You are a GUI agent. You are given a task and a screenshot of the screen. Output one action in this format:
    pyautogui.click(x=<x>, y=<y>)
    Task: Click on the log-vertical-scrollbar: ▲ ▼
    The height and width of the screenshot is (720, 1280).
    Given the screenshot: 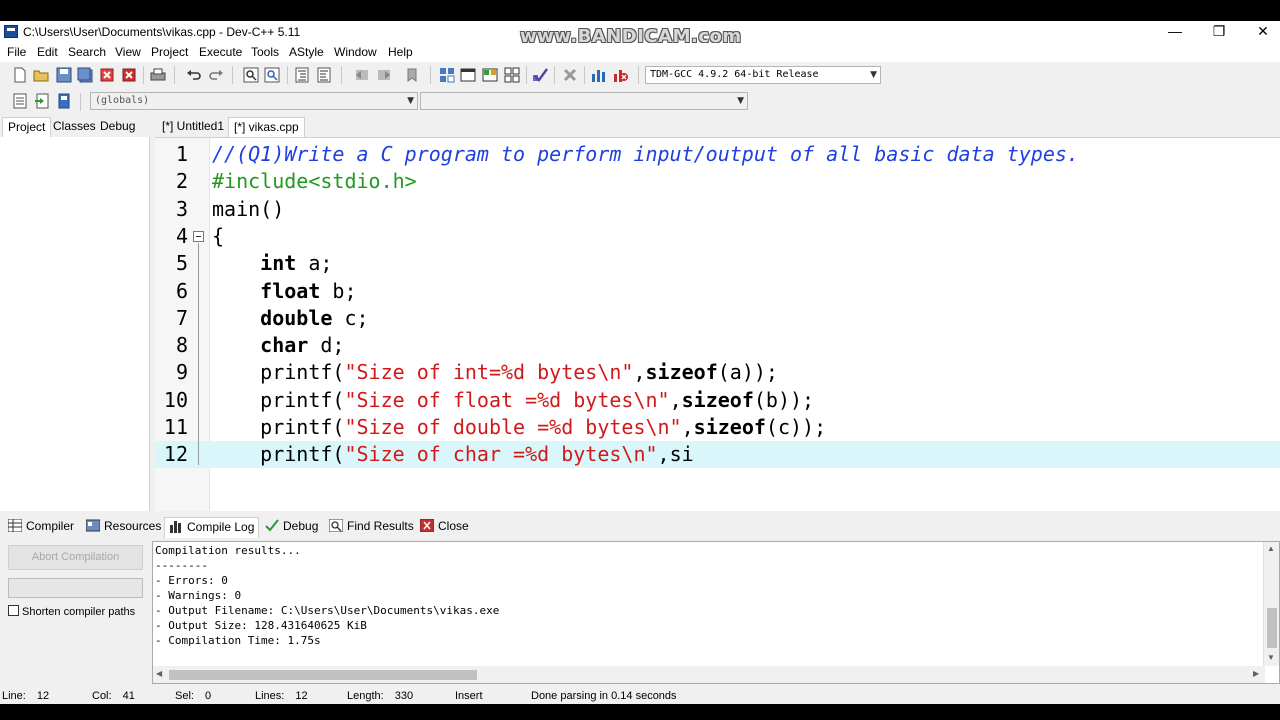 What is the action you would take?
    pyautogui.click(x=1271, y=604)
    